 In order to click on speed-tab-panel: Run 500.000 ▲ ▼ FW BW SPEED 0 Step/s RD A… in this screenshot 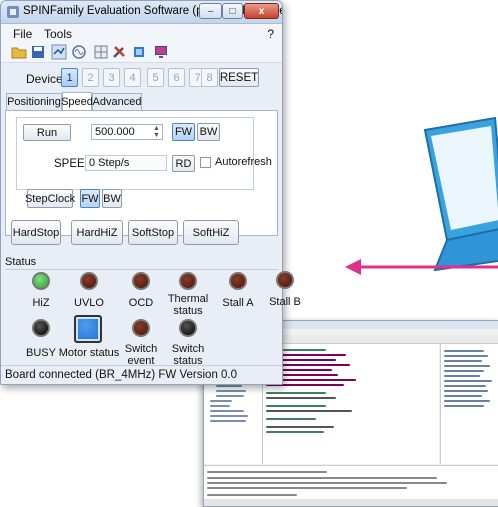, I will do `click(141, 173)`.